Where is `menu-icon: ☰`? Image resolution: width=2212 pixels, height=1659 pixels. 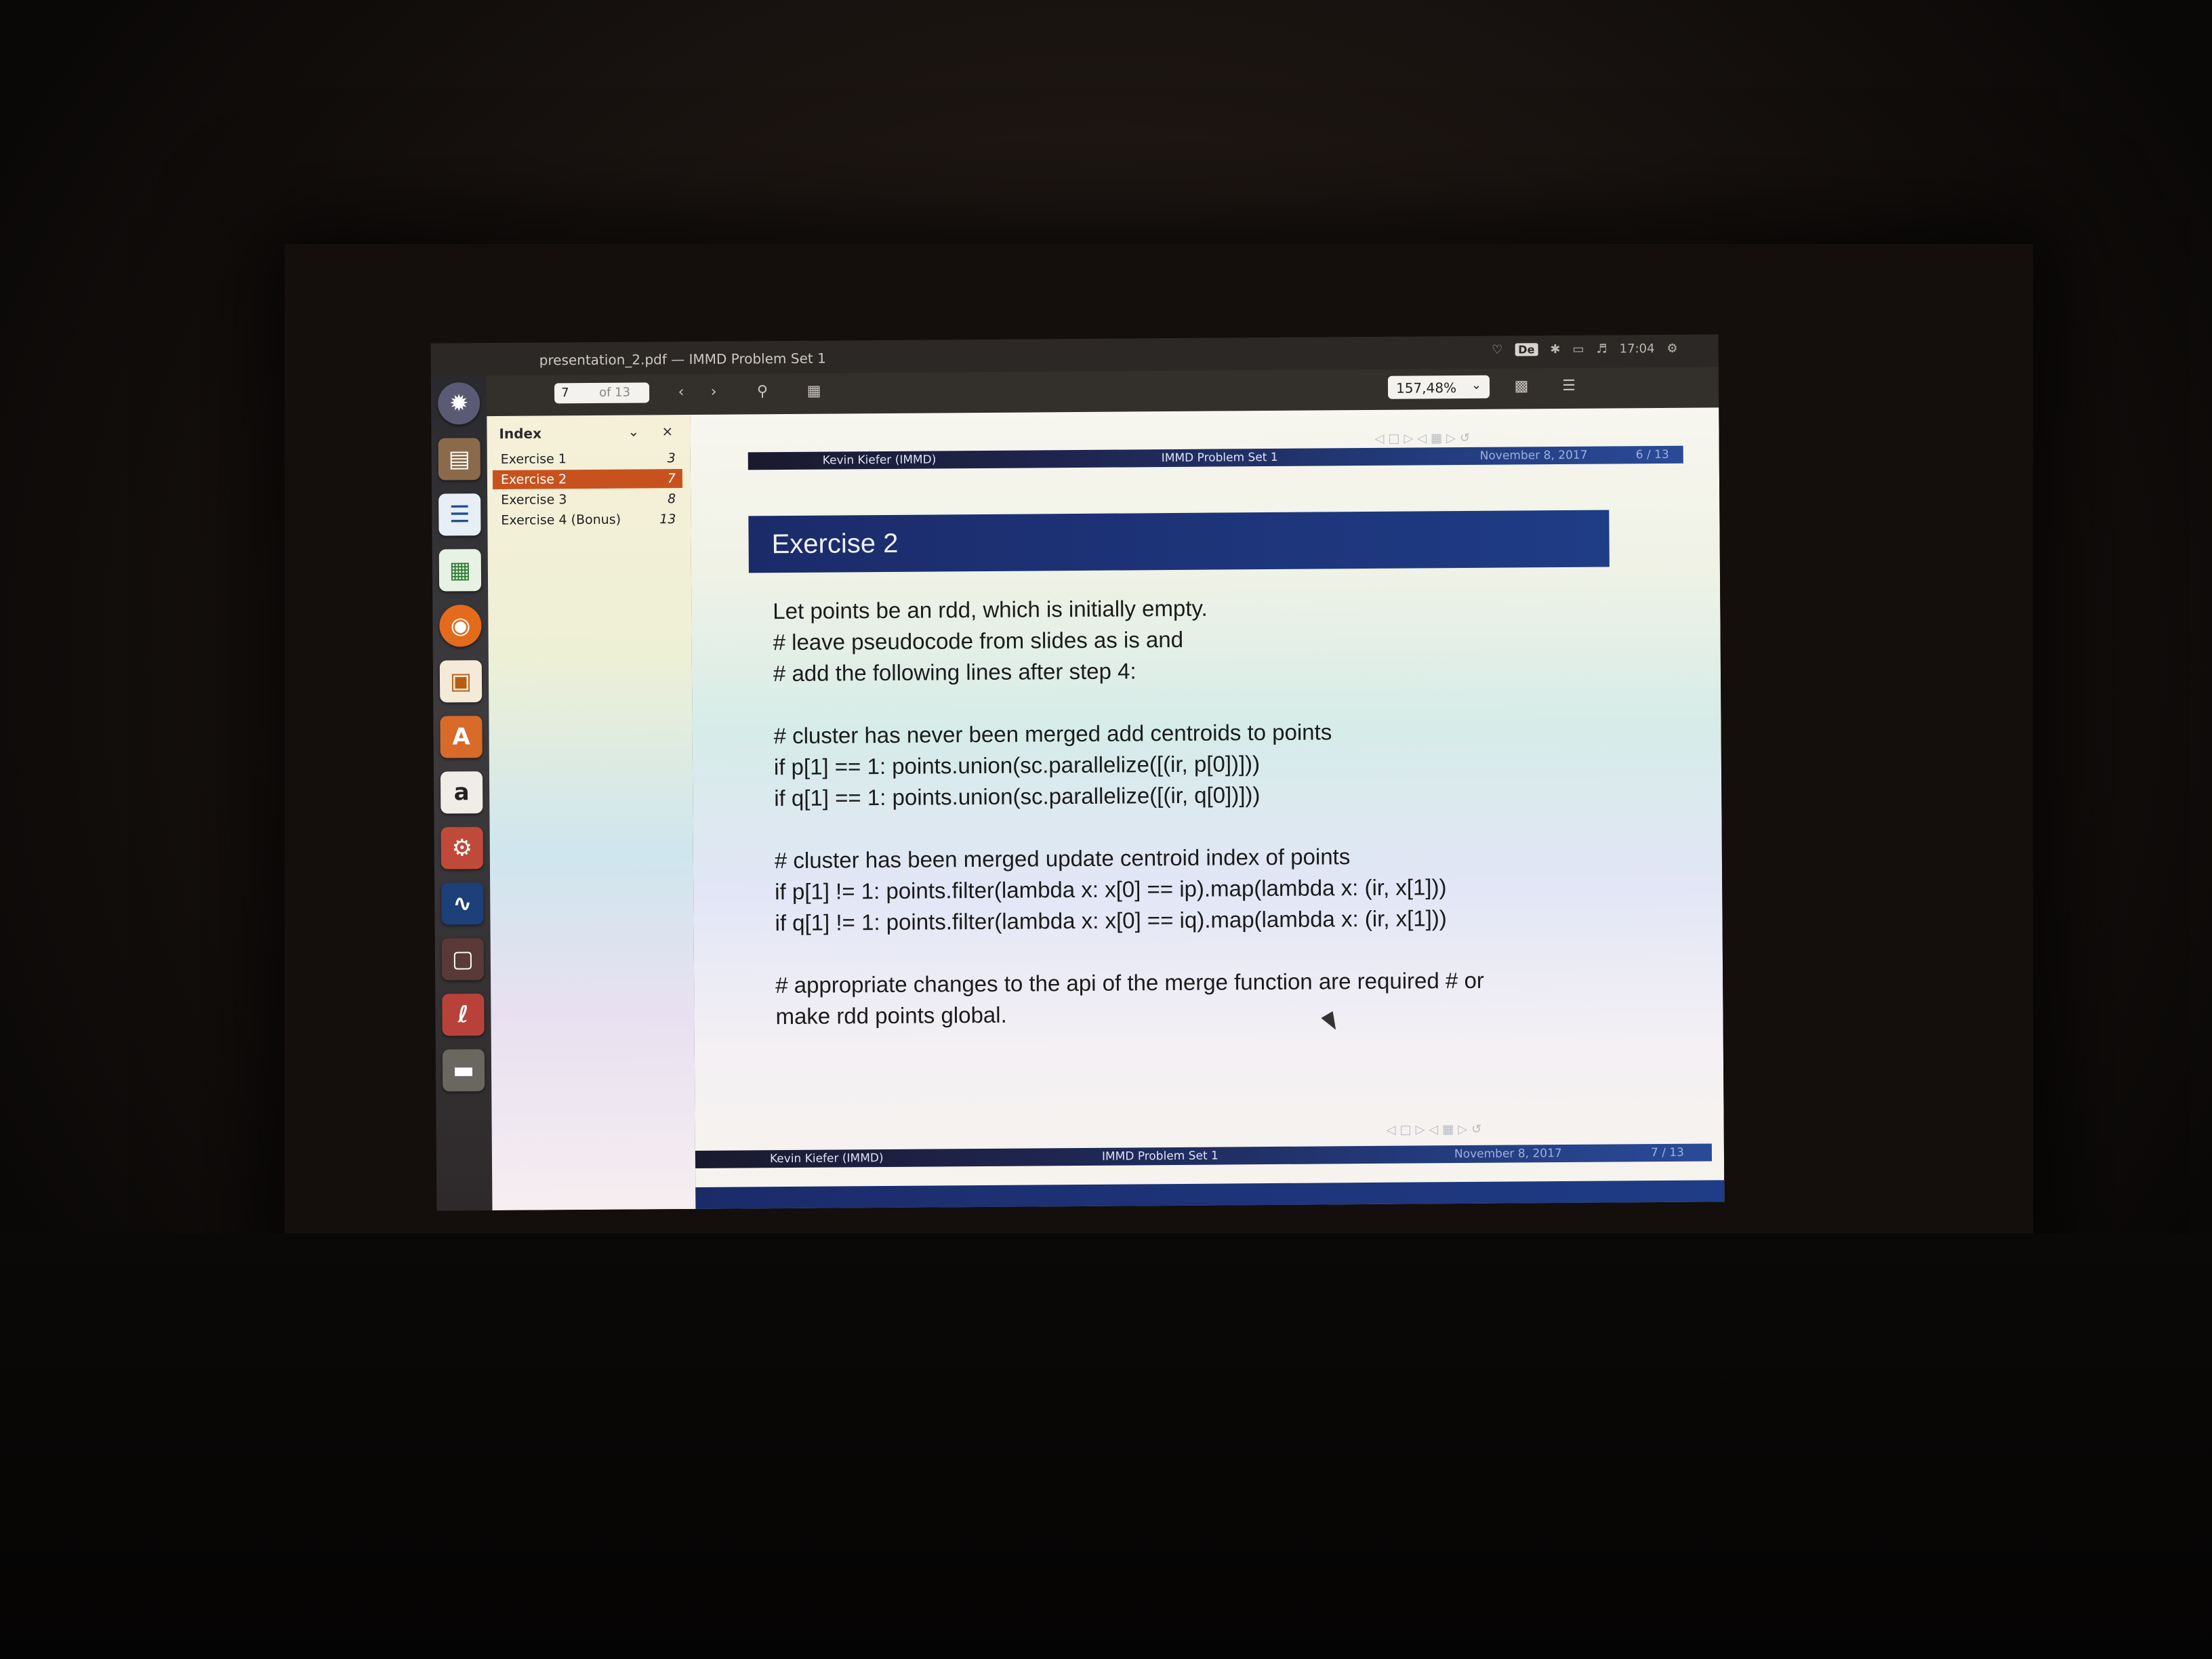
menu-icon: ☰ is located at coordinates (1569, 386).